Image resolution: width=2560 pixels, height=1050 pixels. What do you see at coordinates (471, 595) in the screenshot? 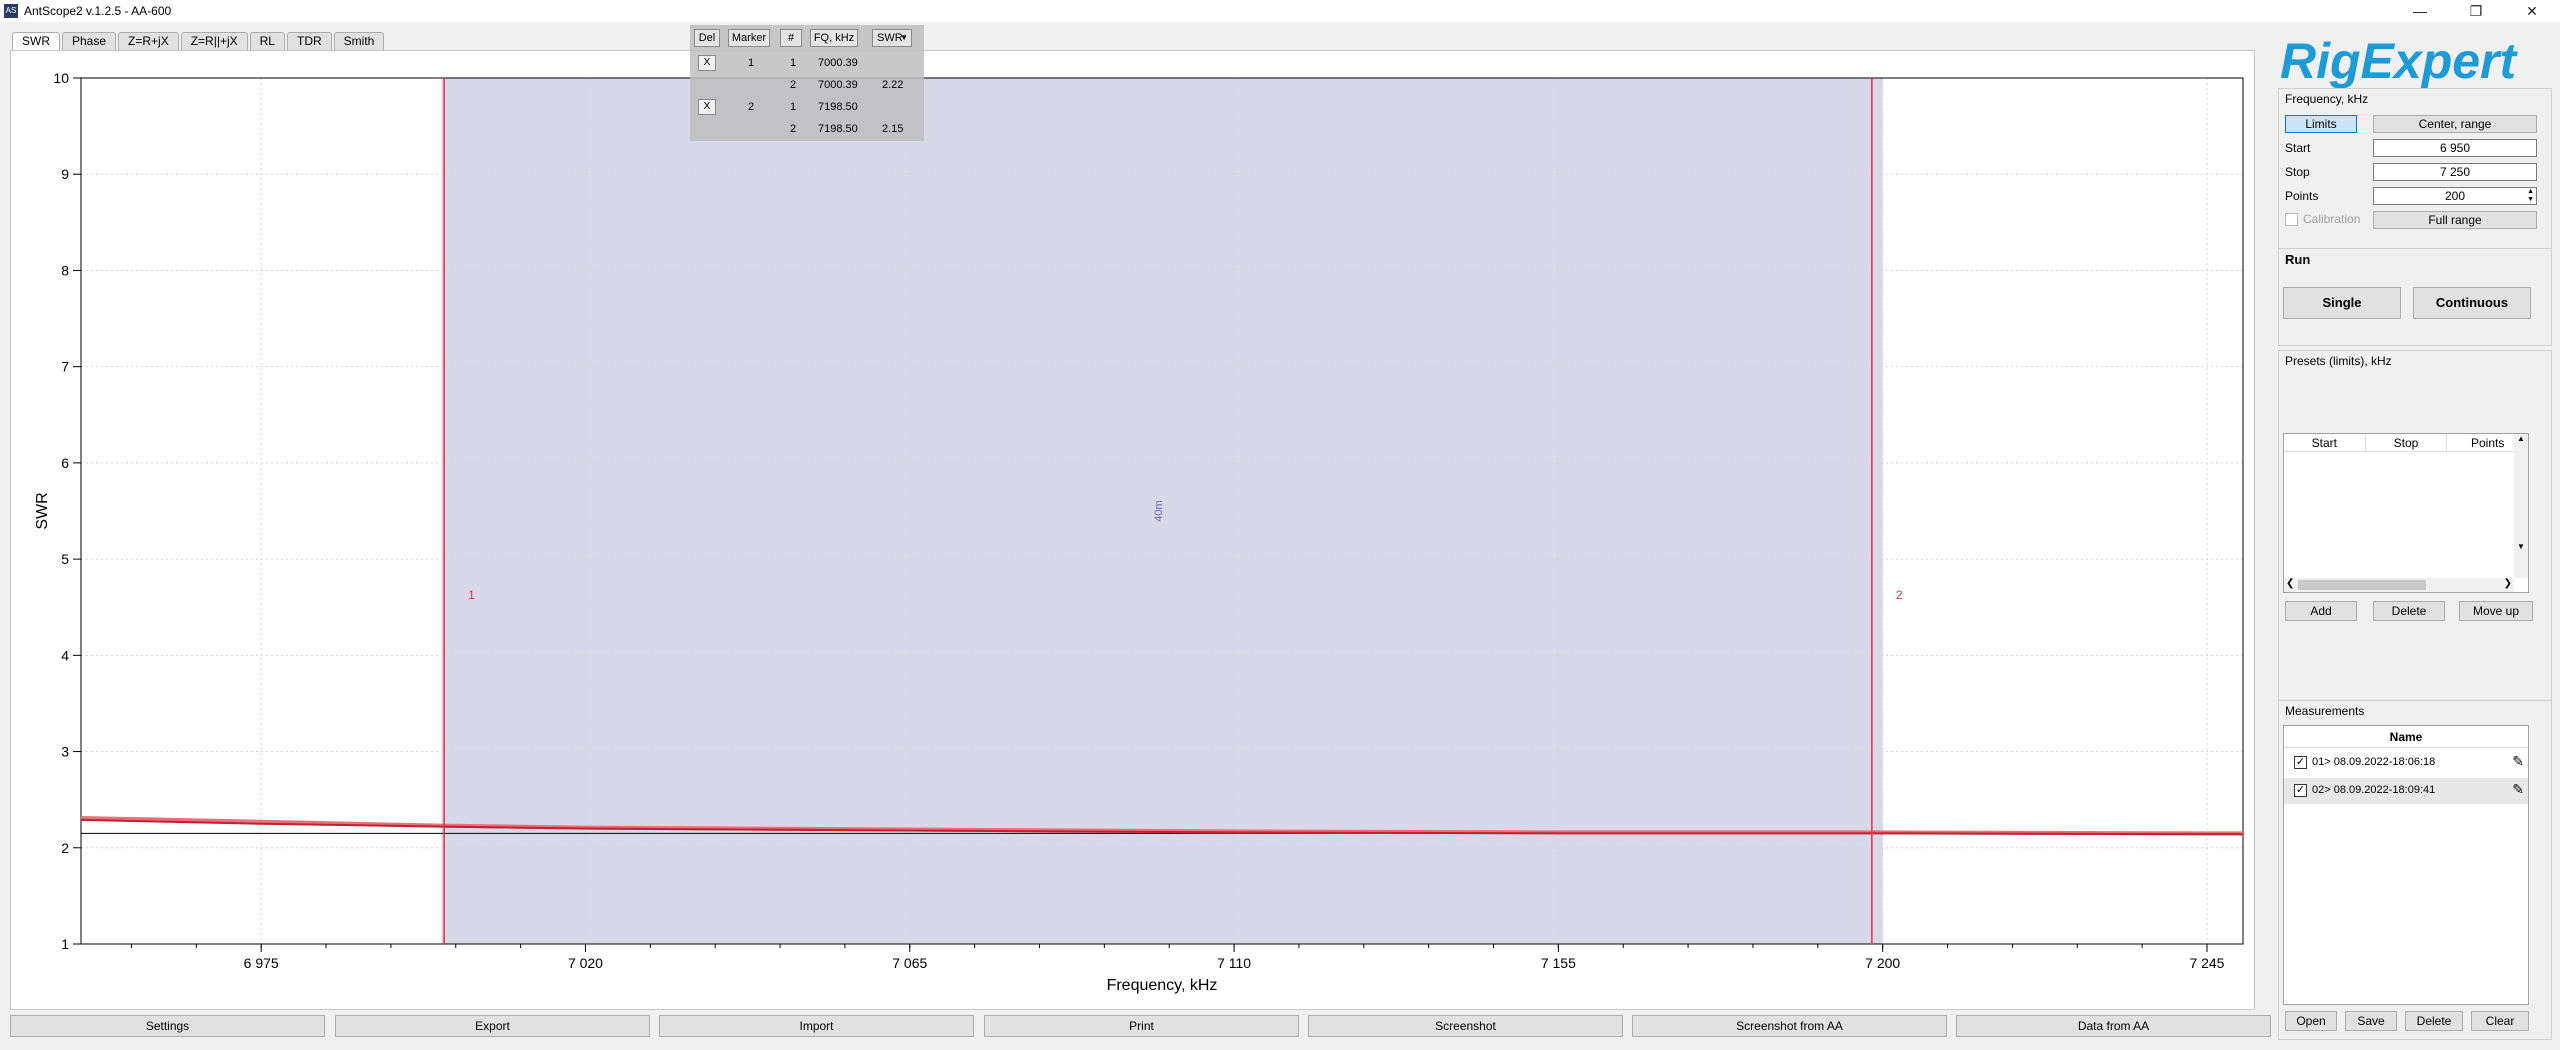
I see `marker-label: 1` at bounding box center [471, 595].